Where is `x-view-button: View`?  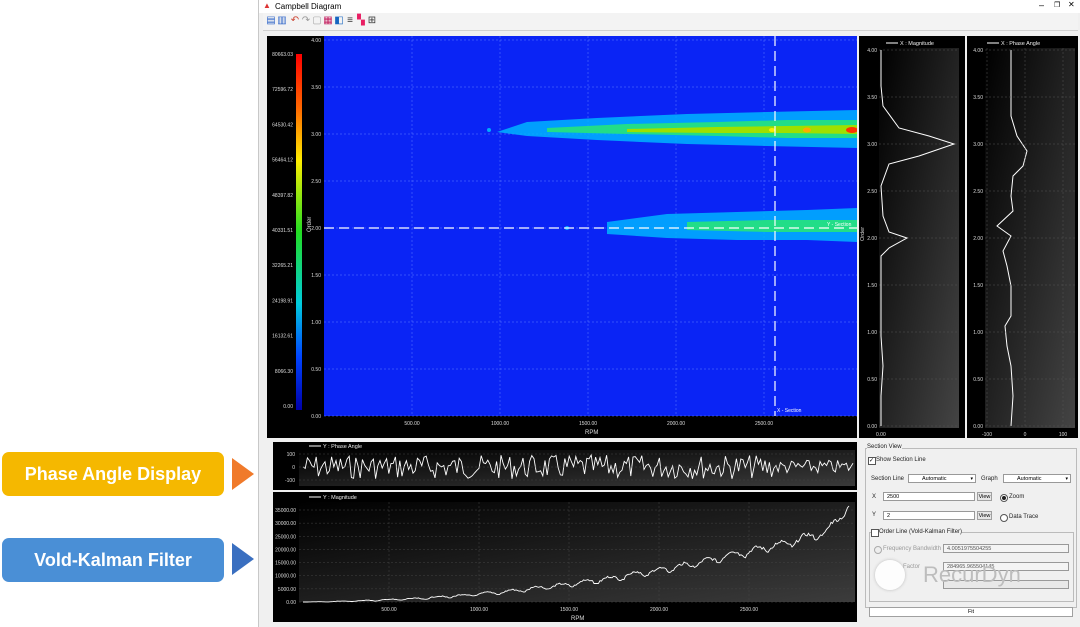 x-view-button: View is located at coordinates (984, 496).